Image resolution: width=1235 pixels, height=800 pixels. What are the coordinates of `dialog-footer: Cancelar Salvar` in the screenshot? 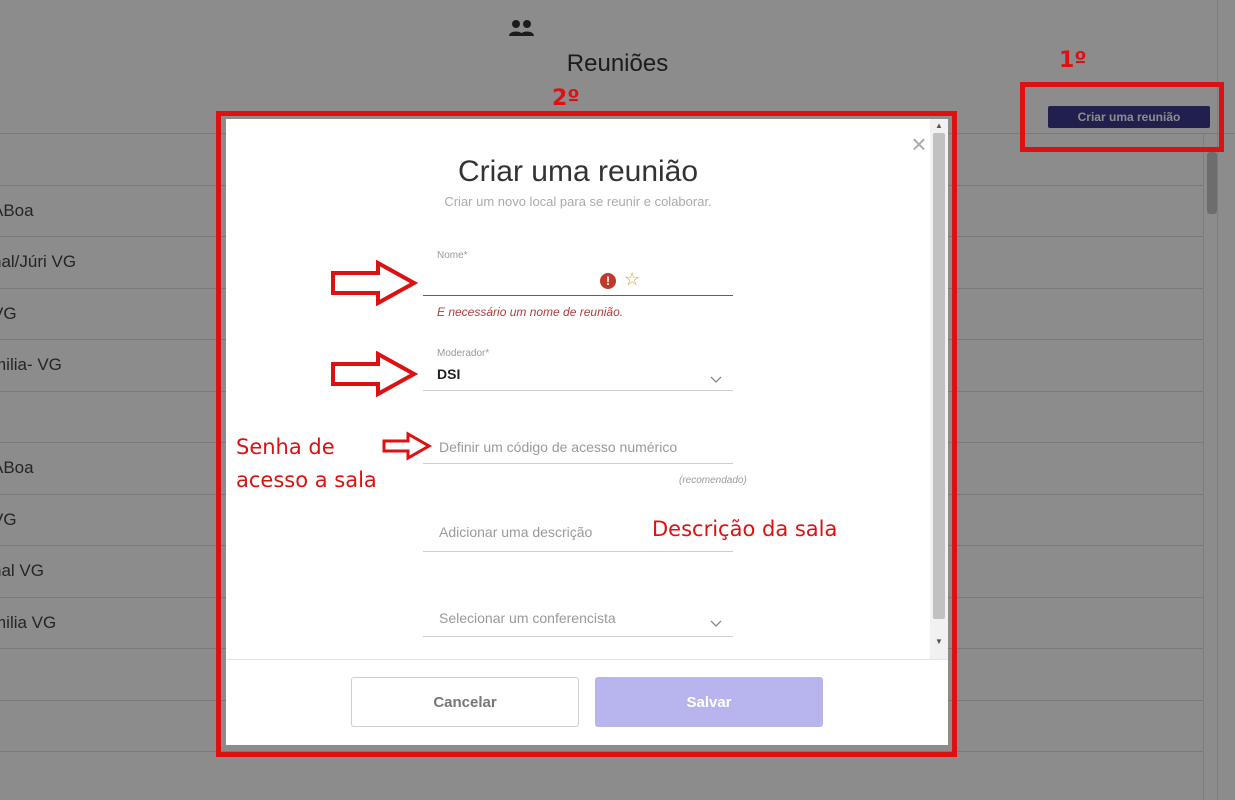 It's located at (587, 702).